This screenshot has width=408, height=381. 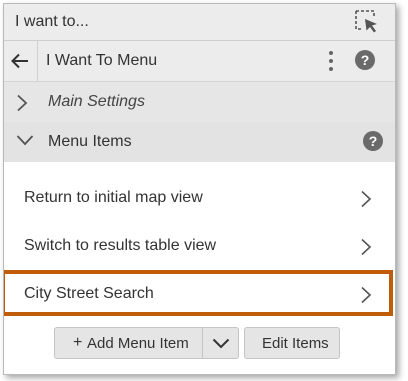 I want to click on add-menu-item-dropdown-button, so click(x=220, y=343).